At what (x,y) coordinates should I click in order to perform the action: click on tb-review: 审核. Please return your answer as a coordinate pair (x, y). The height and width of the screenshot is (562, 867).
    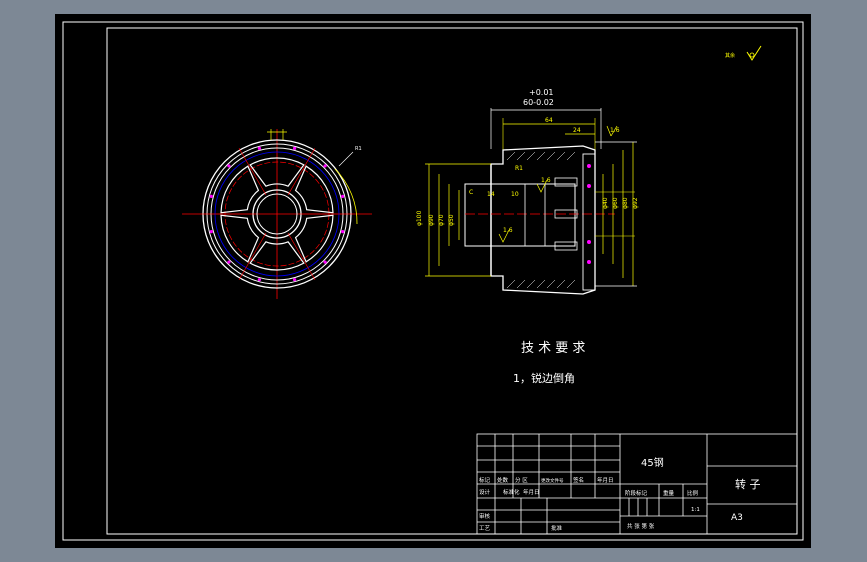
    Looking at the image, I should click on (485, 516).